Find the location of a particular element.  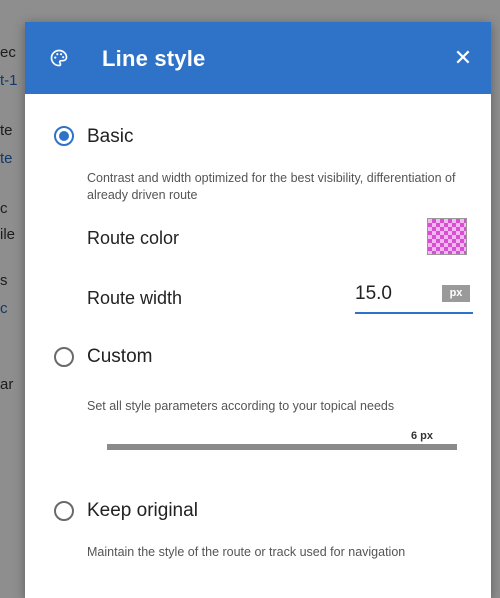

keep-original-option-label: Keep original is located at coordinates (142, 511).